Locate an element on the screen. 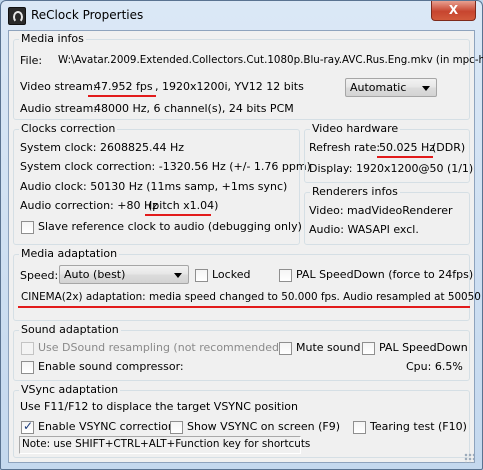  media-adaptation-legend: Media adaptation is located at coordinates (69, 253).